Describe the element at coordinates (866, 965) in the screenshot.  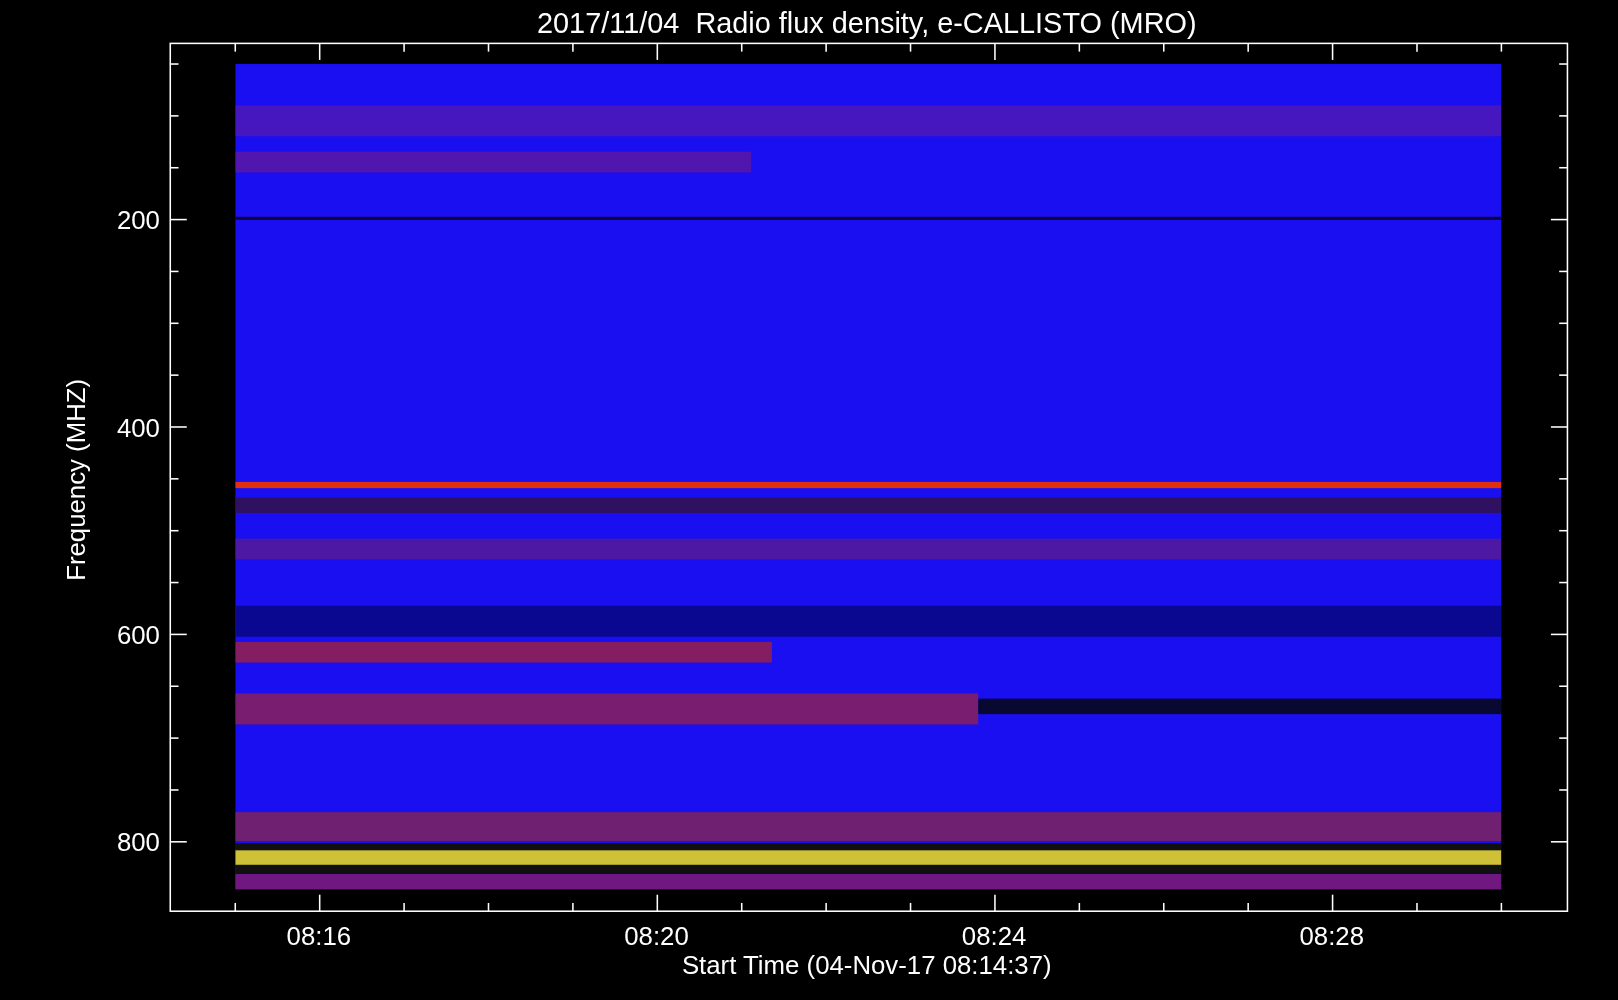
I see `axis-title: Start Time (04-Nov-17 08:14:37)` at that location.